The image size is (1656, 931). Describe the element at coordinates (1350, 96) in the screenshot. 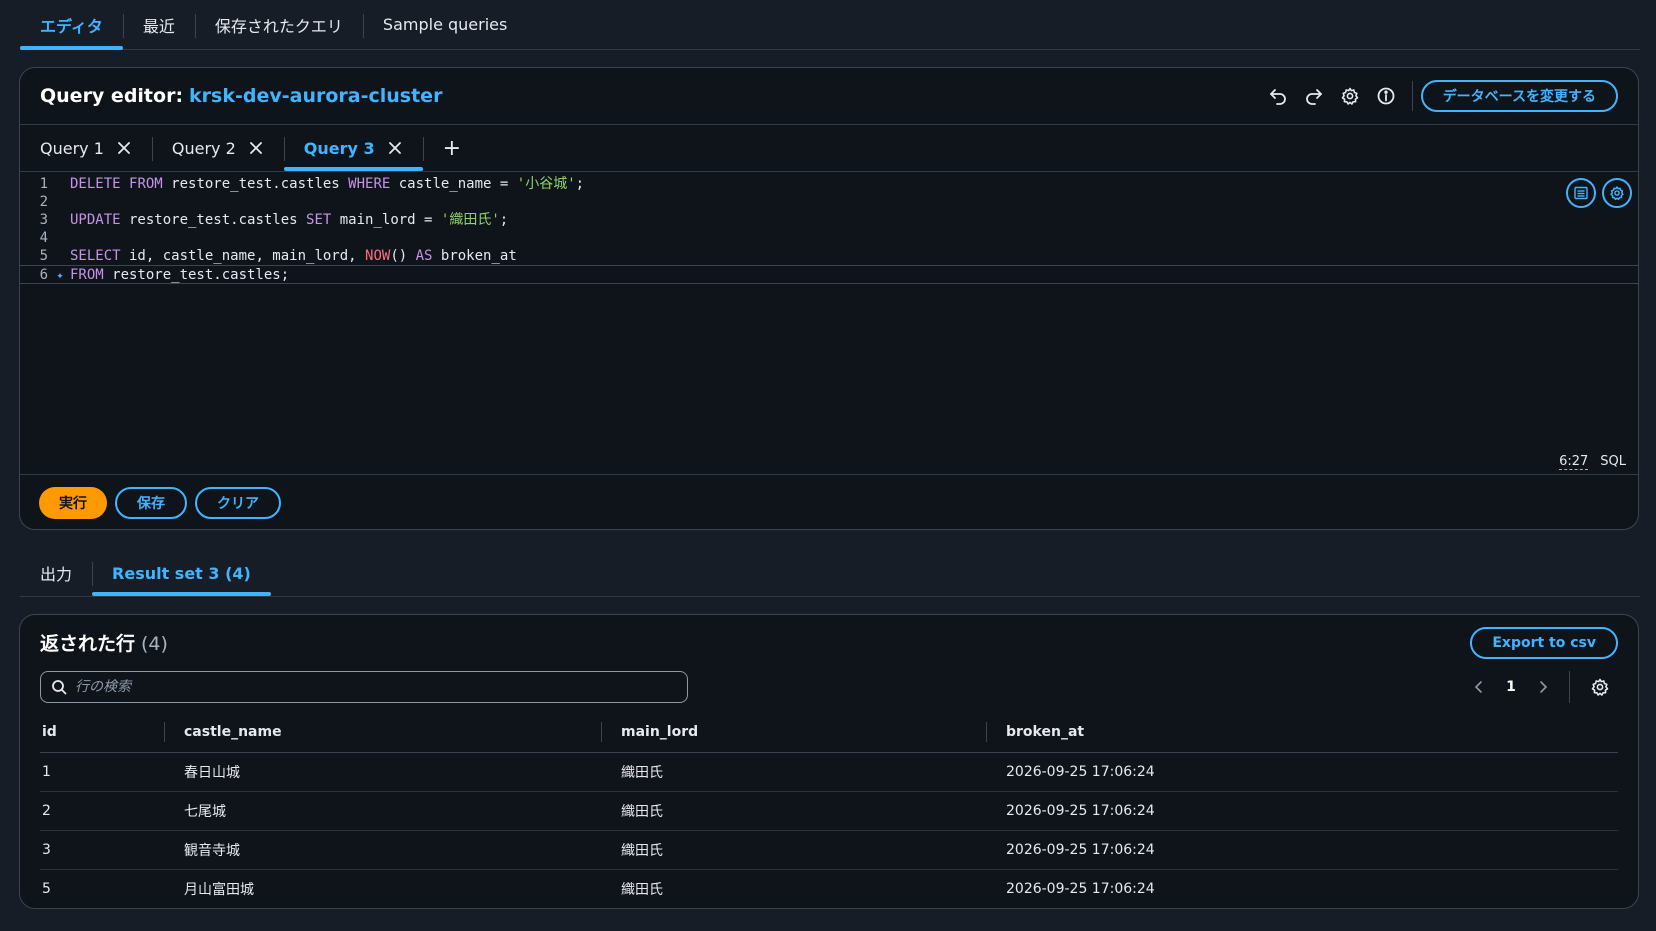

I see `settings-gear-icon` at that location.